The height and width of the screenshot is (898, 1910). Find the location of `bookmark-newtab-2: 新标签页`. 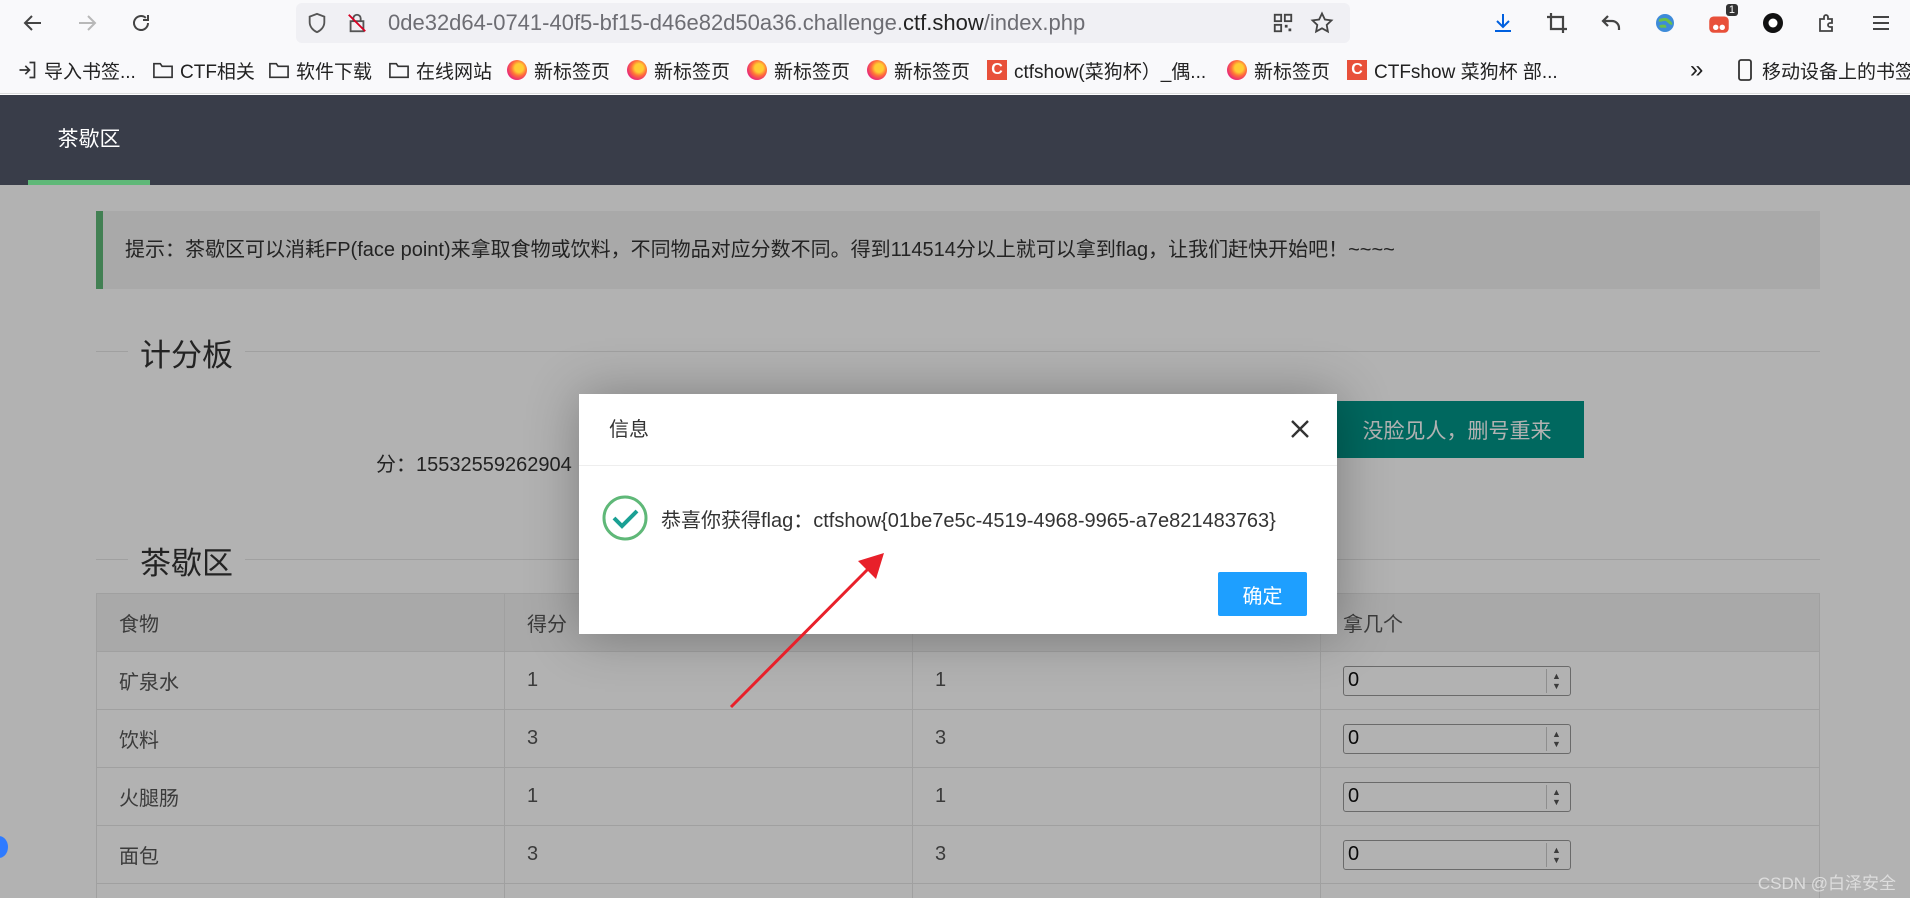

bookmark-newtab-2: 新标签页 is located at coordinates (678, 70).